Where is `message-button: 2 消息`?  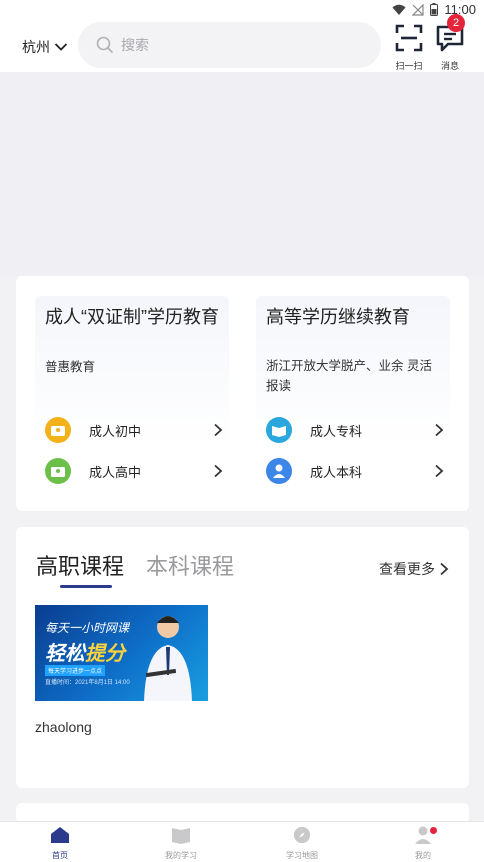 message-button: 2 消息 is located at coordinates (450, 43).